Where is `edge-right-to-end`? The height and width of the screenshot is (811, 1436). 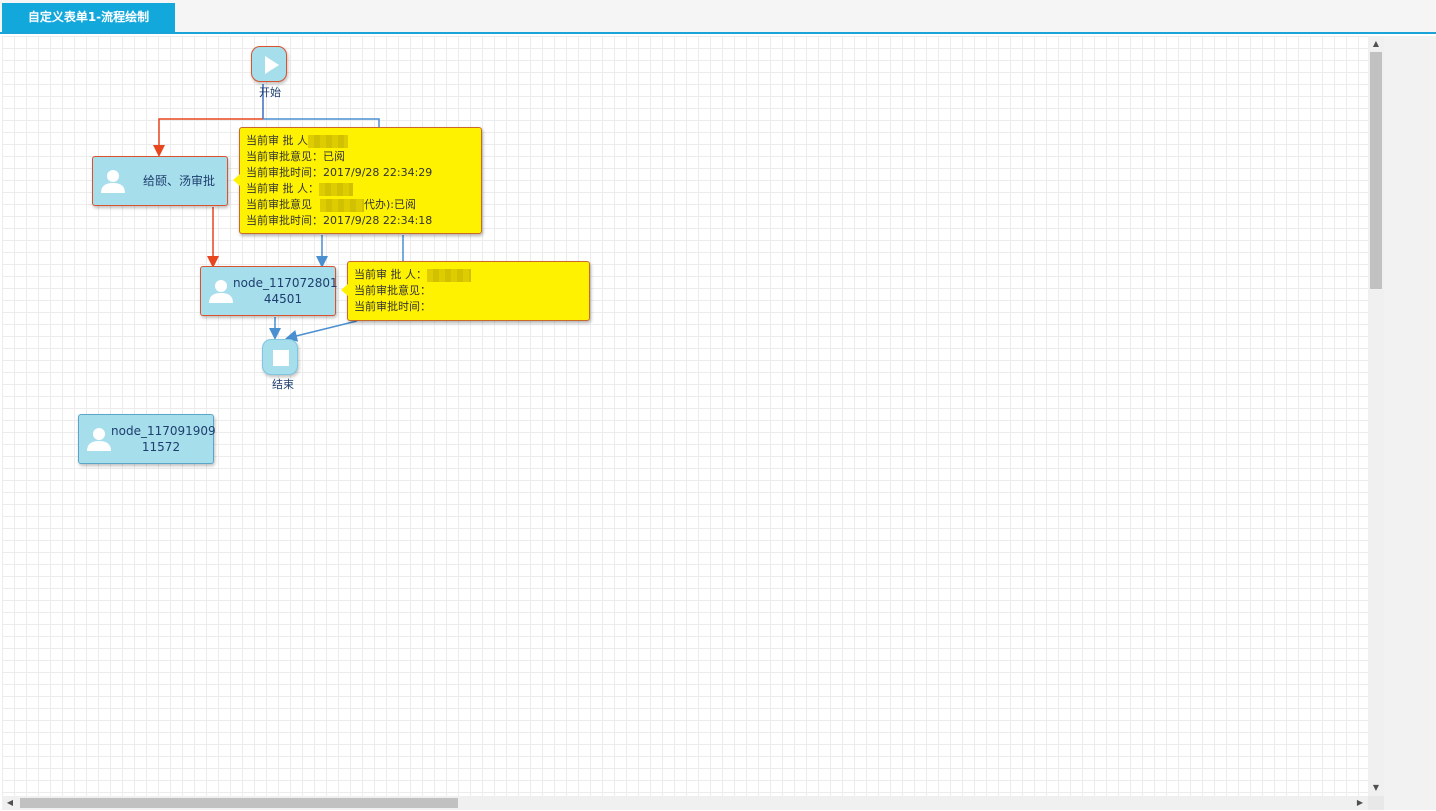
edge-right-to-end is located at coordinates (321, 331).